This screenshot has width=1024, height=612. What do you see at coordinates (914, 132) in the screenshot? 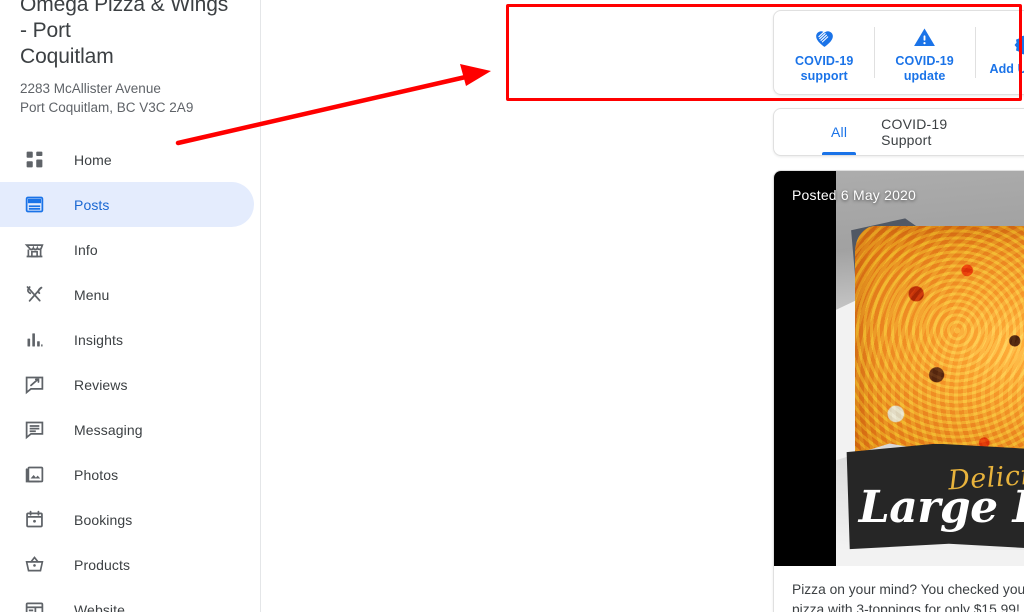
I see `tab-label: COVID-19 Support` at bounding box center [914, 132].